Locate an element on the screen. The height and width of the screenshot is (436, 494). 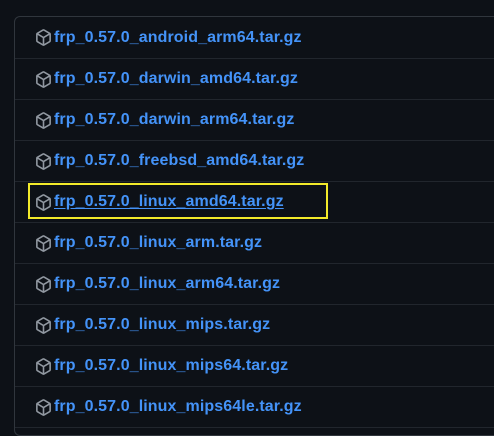
asset-link: frp_0.57.0_darwin_arm64.tar.gz is located at coordinates (164, 120).